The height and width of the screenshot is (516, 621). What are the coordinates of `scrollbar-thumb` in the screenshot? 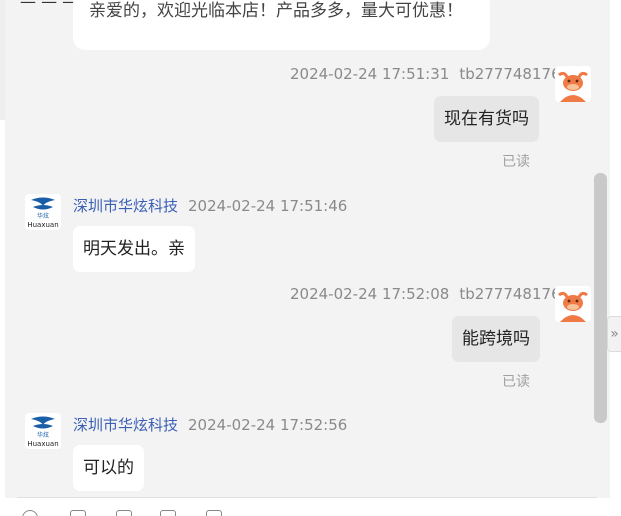 It's located at (600, 298).